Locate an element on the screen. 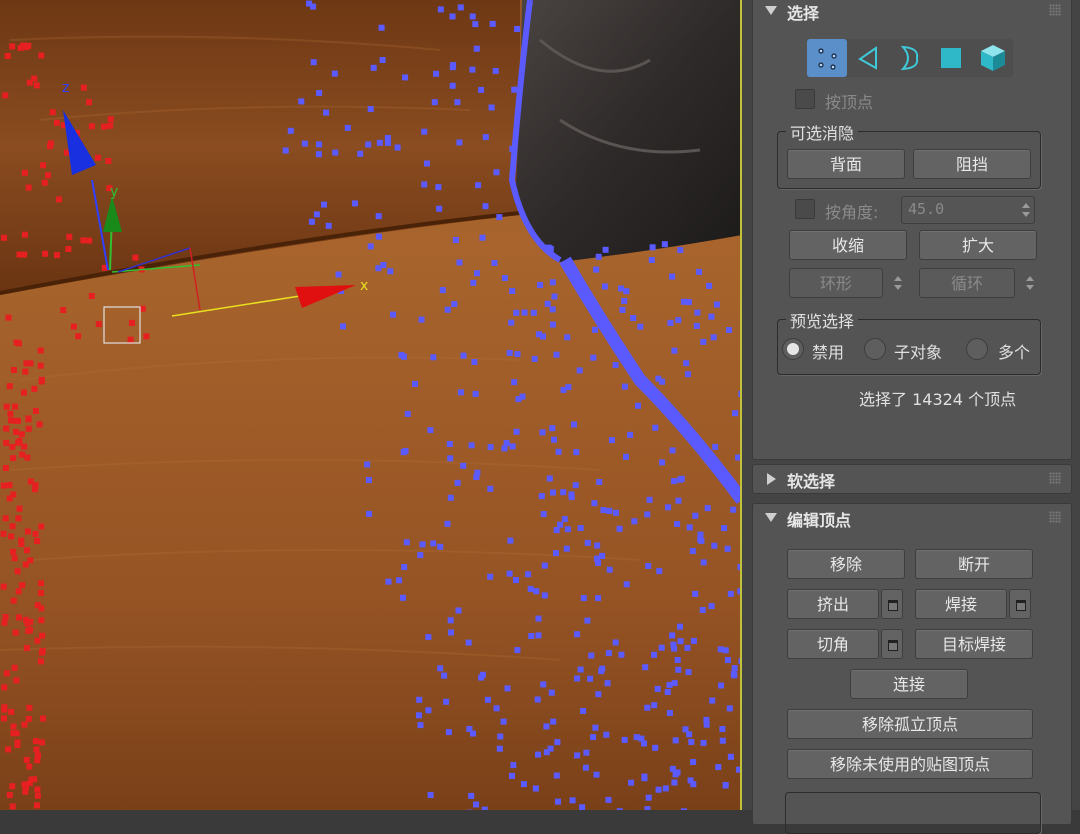 The image size is (1080, 834). element-icon is located at coordinates (993, 58).